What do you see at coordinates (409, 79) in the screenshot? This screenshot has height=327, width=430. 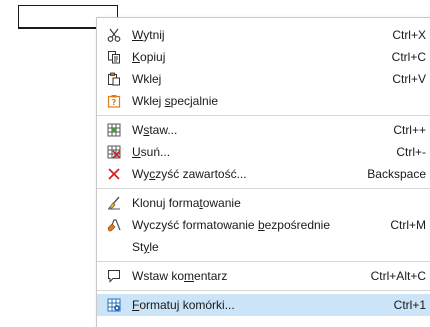 I see `menu-item-shortcut: Ctrl+V` at bounding box center [409, 79].